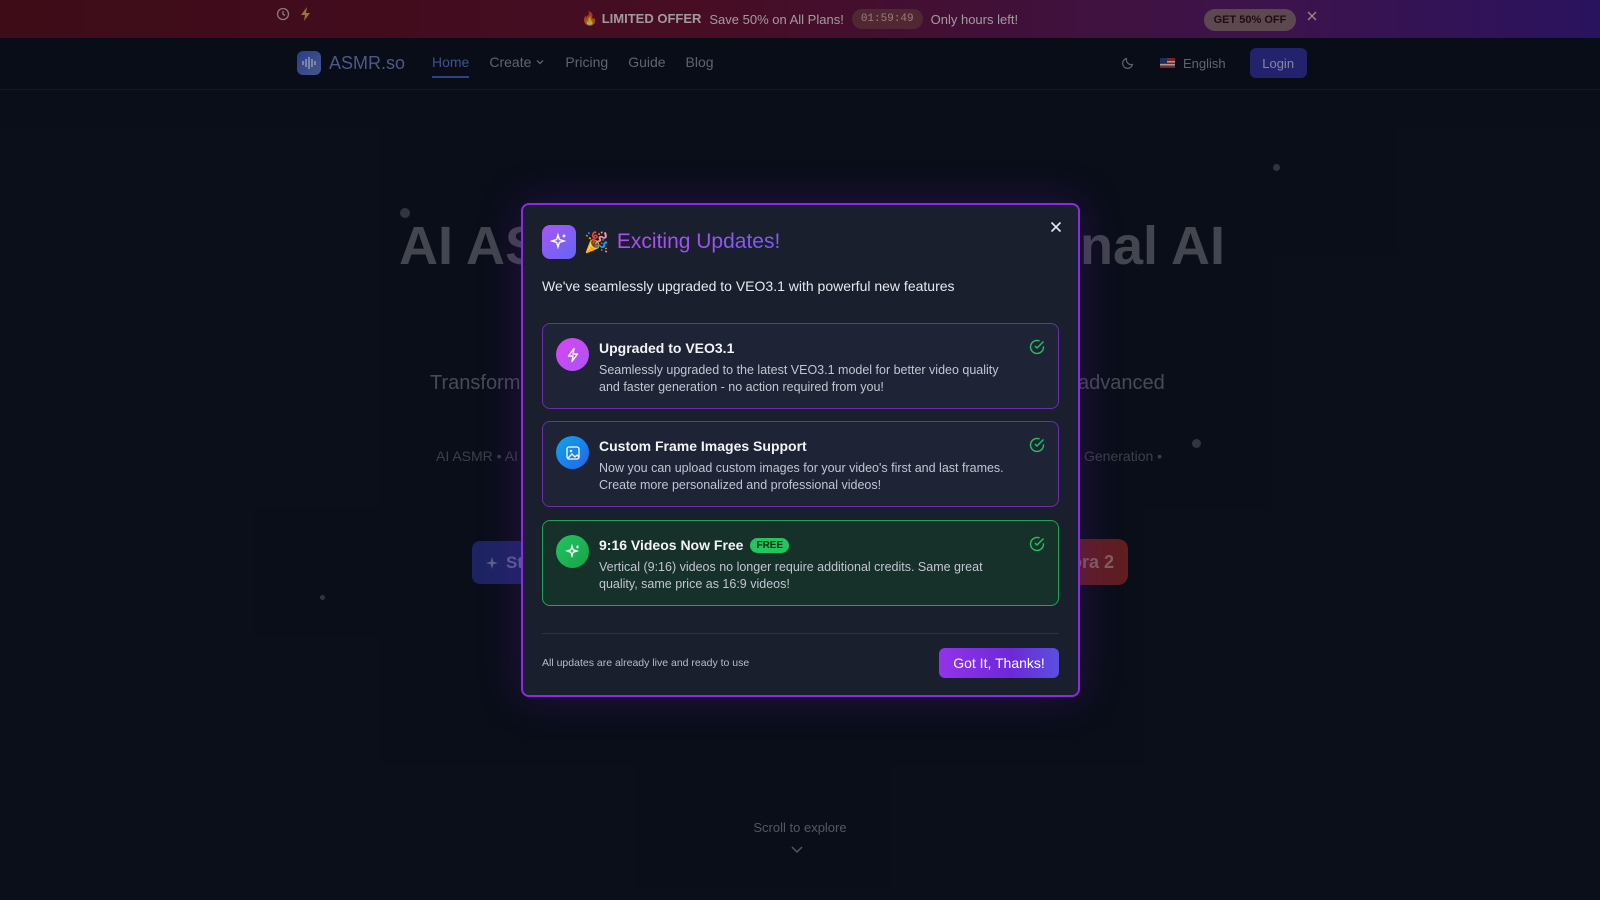 The width and height of the screenshot is (1600, 900). What do you see at coordinates (703, 446) in the screenshot?
I see `update-card-title: Custom Frame Images Support` at bounding box center [703, 446].